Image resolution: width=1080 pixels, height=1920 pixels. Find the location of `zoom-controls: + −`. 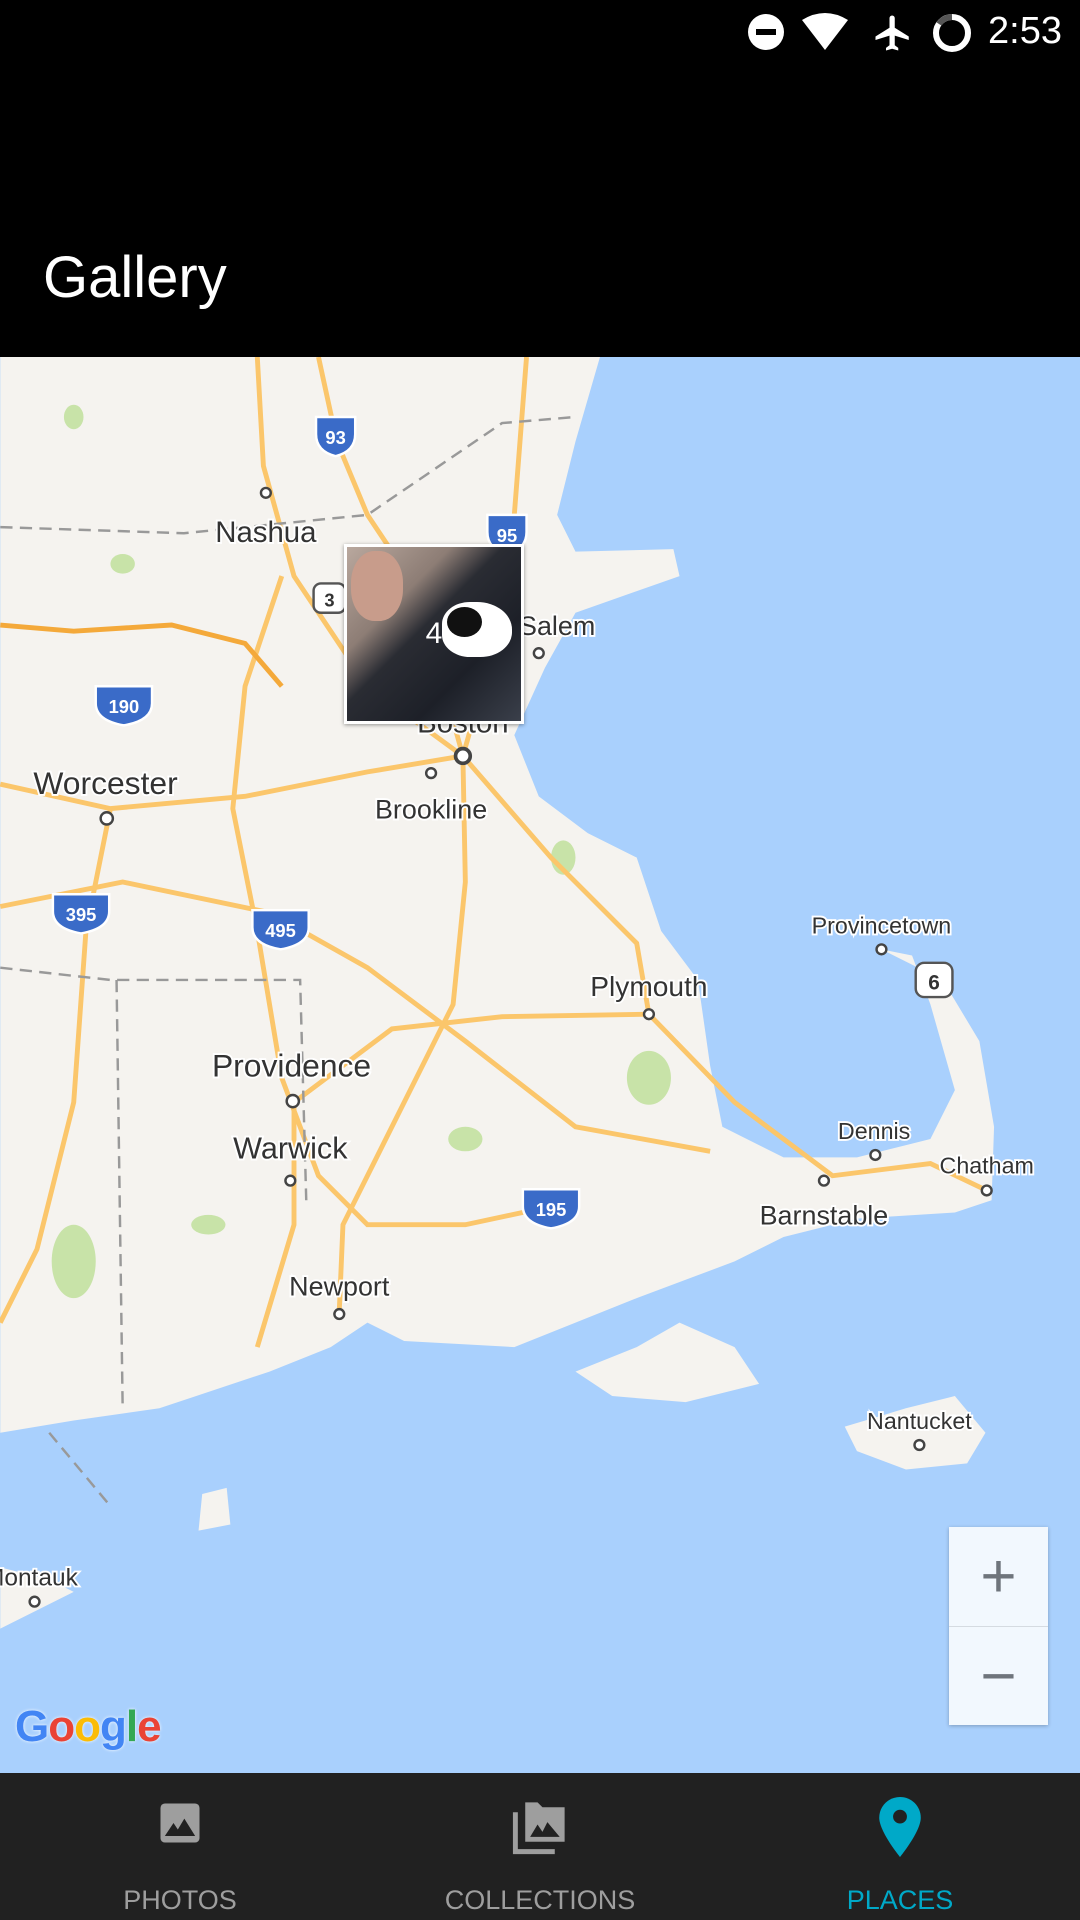

zoom-controls: + − is located at coordinates (998, 1626).